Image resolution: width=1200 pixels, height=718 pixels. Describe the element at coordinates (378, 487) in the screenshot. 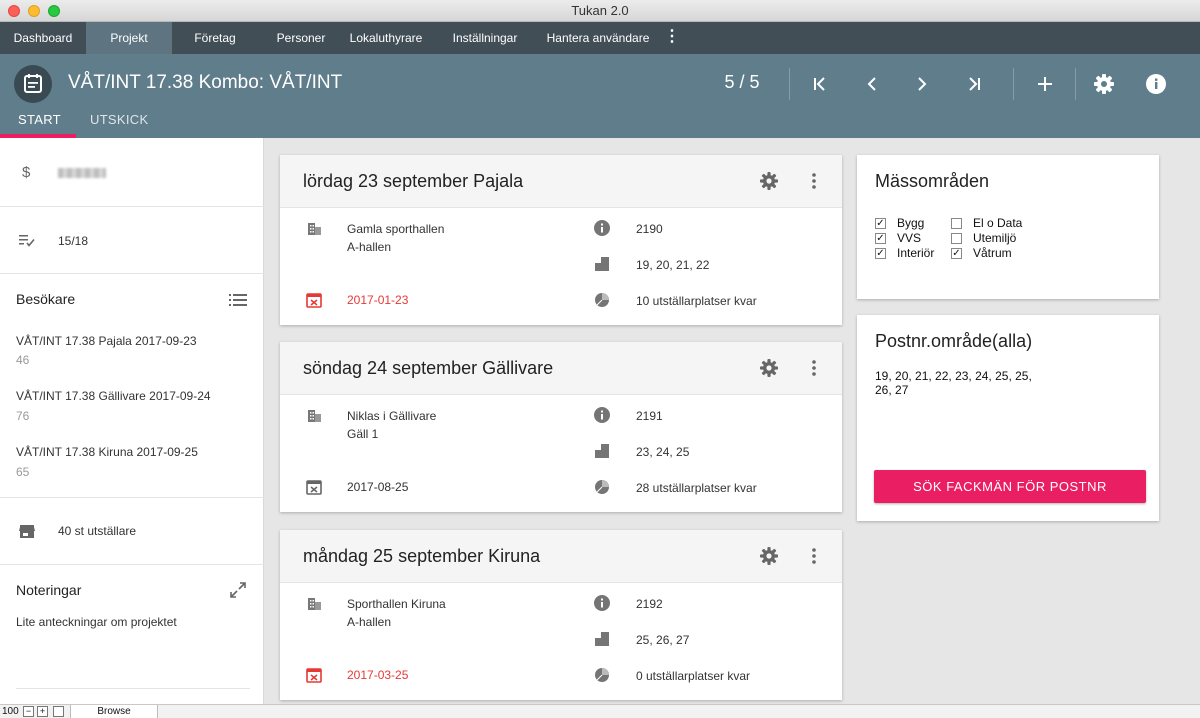

I see `event-date: 2017-08-25` at that location.